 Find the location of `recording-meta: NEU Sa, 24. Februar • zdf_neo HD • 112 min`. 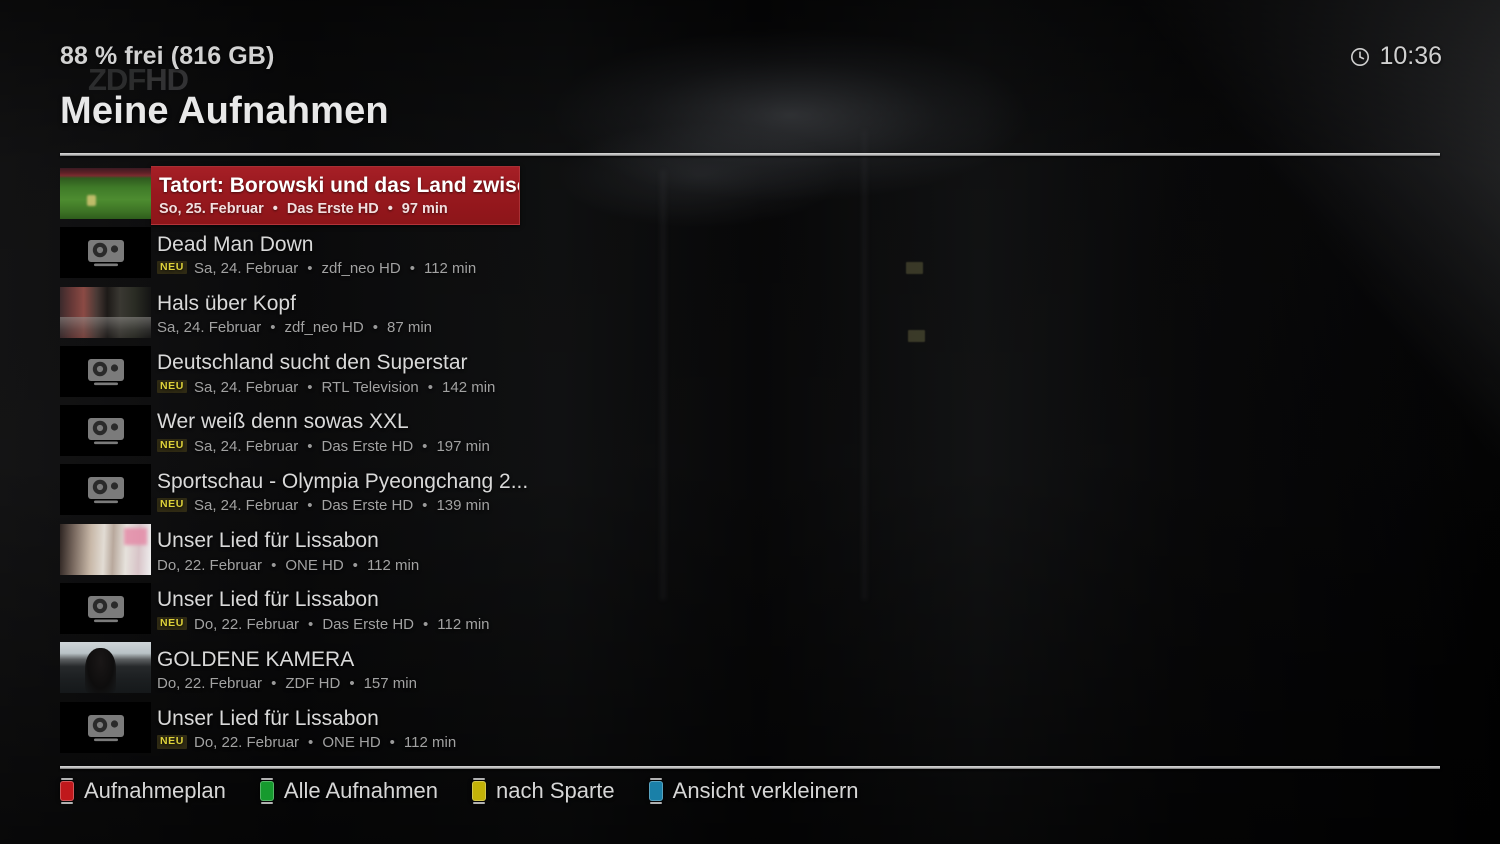

recording-meta: NEU Sa, 24. Februar • zdf_neo HD • 112 min is located at coordinates (797, 268).